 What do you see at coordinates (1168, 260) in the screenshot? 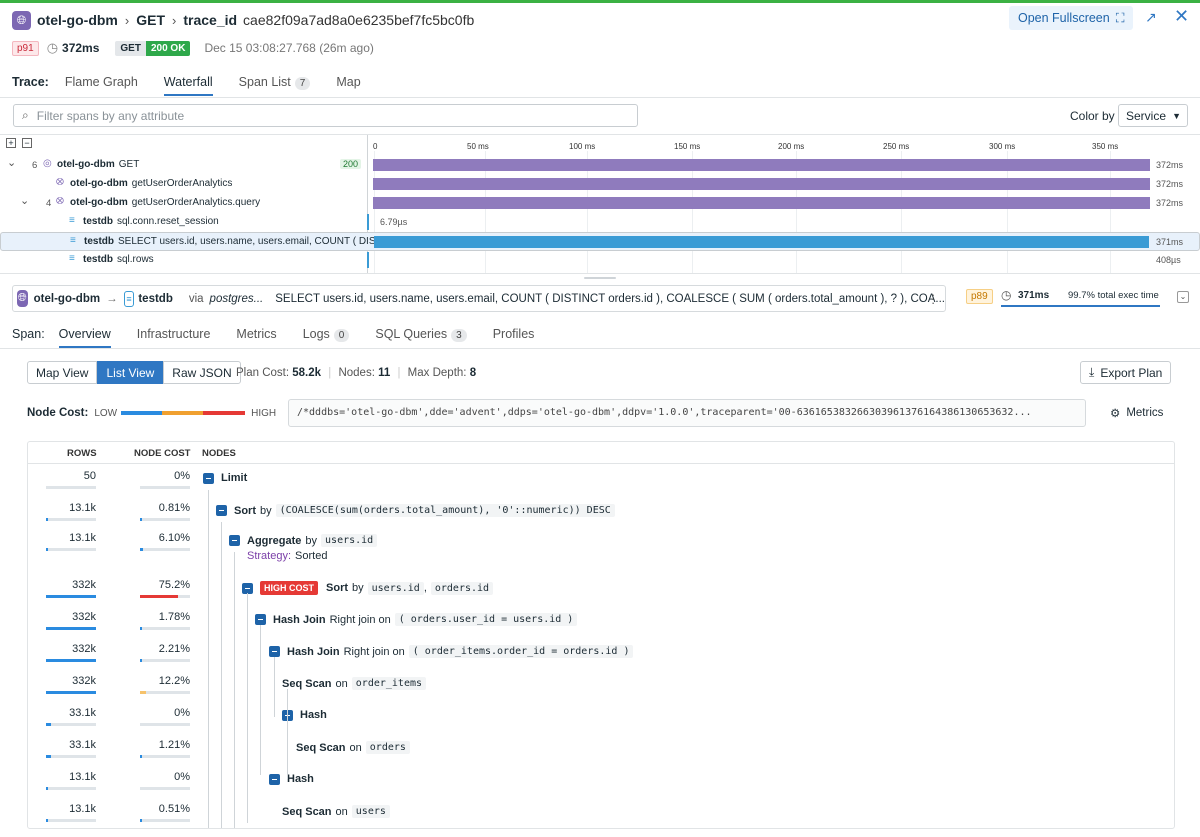
I see `span-duration: 408µs` at bounding box center [1168, 260].